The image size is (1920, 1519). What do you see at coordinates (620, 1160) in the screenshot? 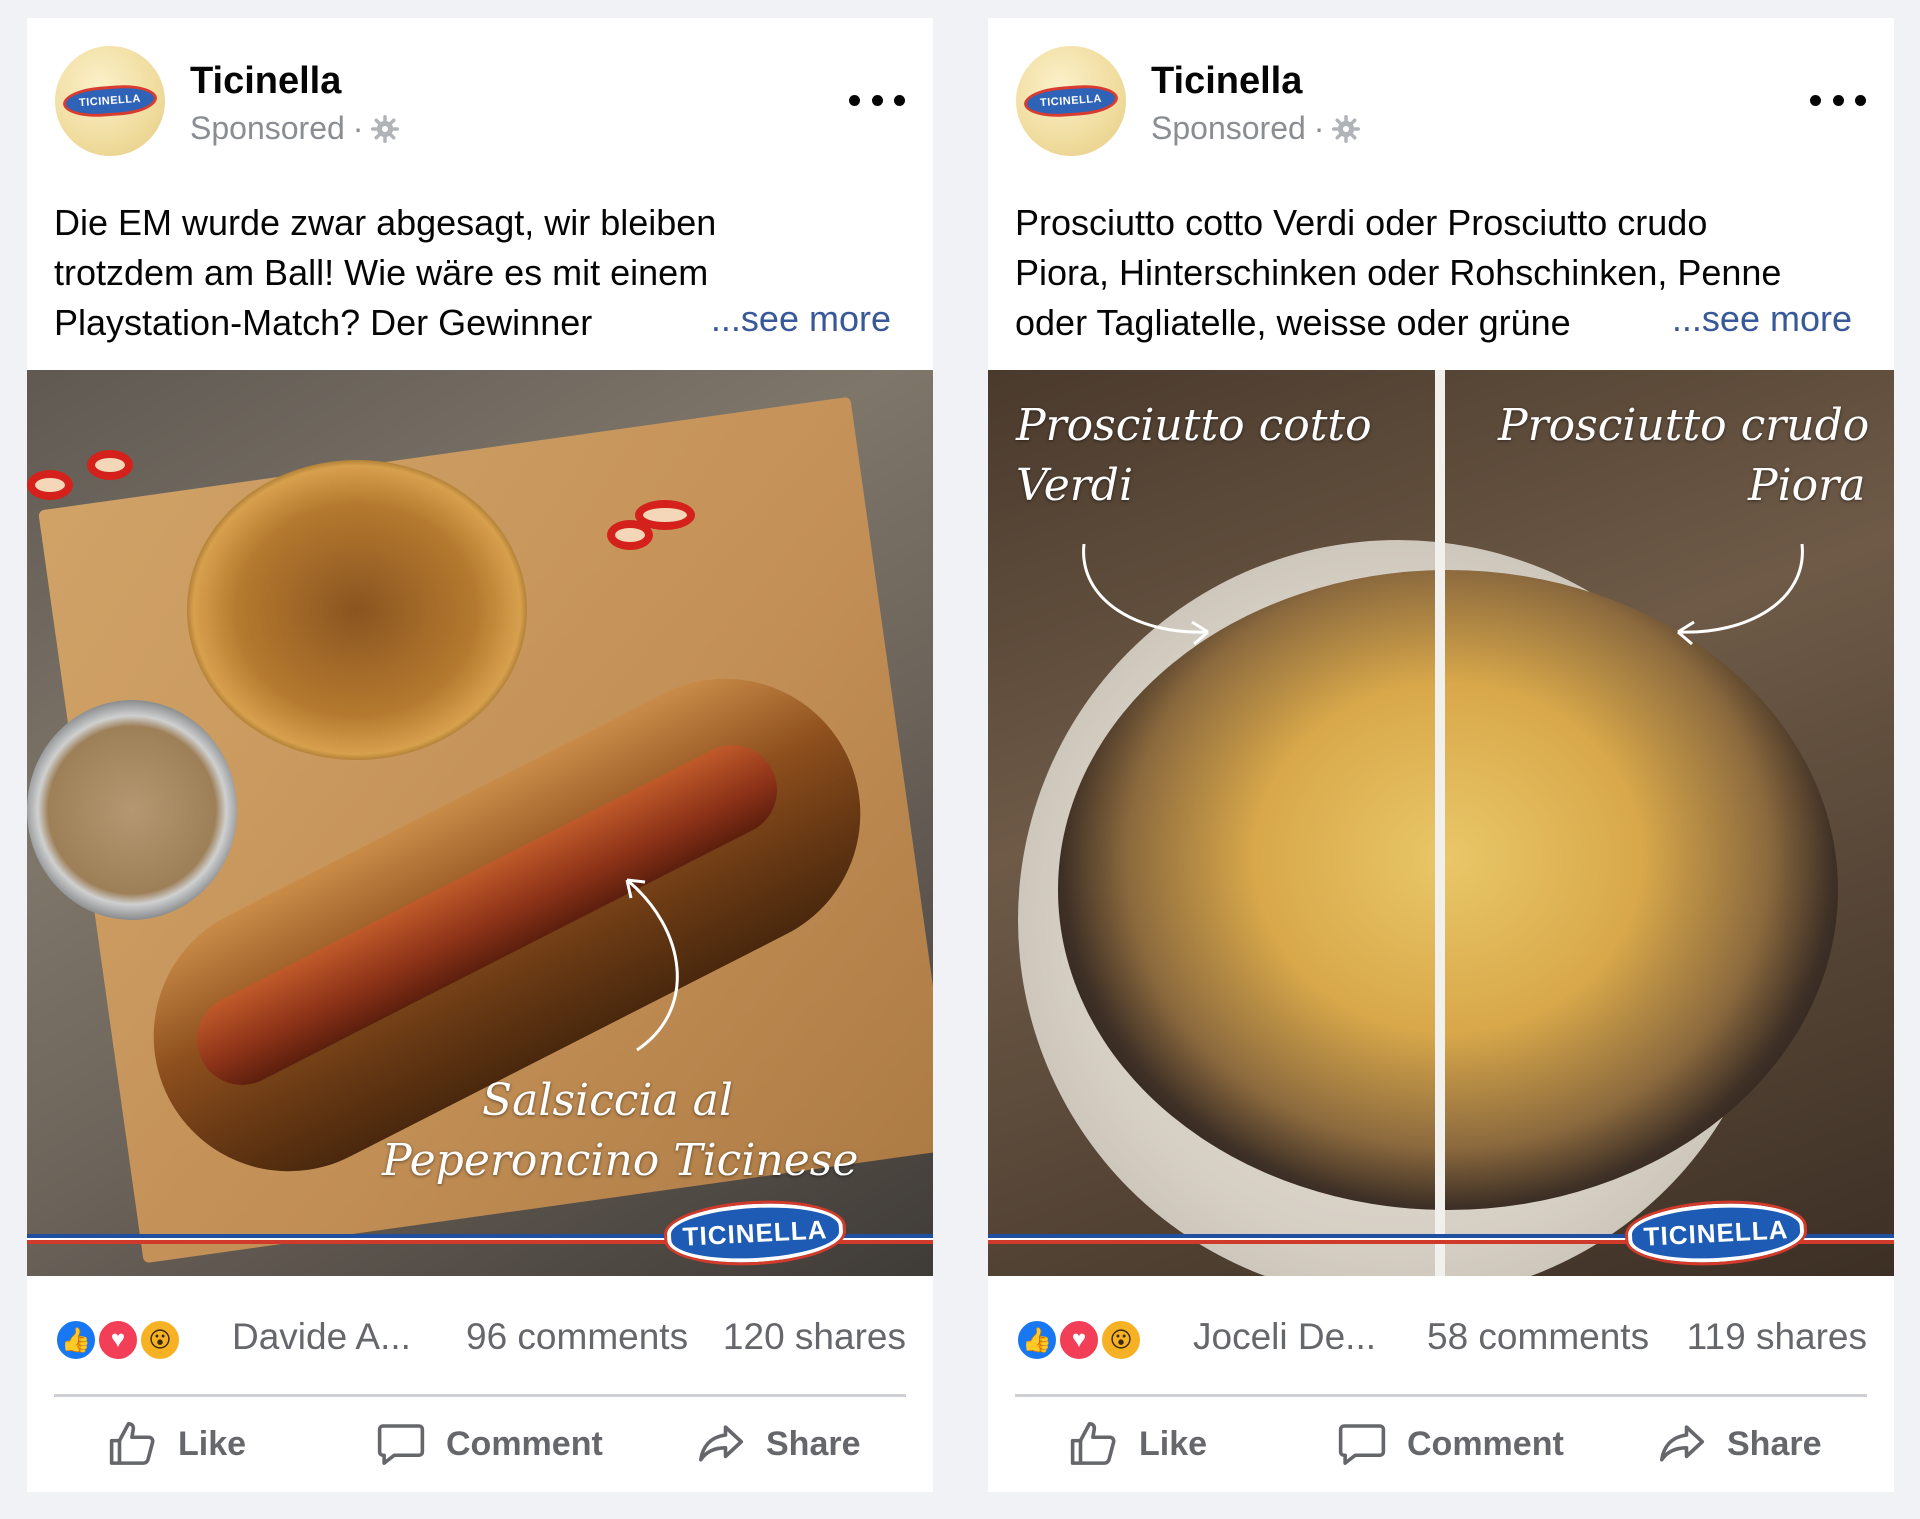
I see `image-caption: Peperoncino Ticinese` at bounding box center [620, 1160].